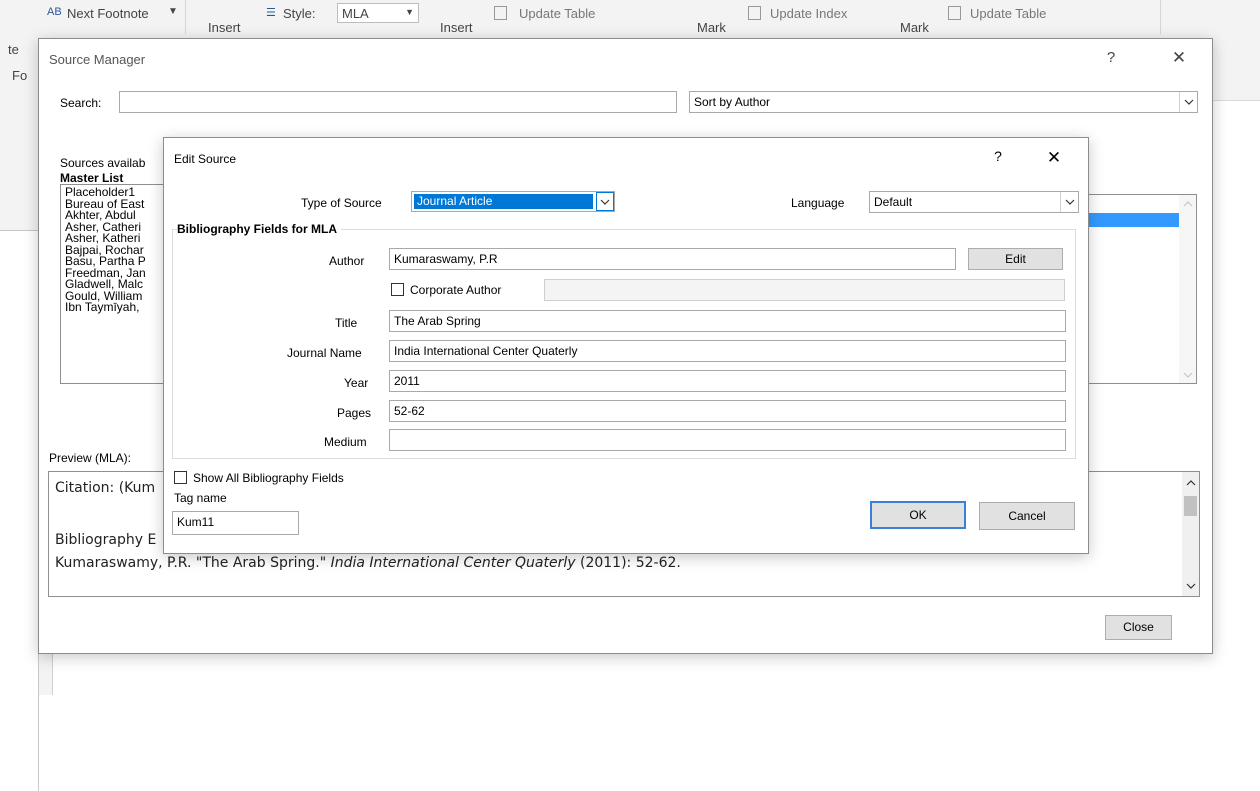 The image size is (1260, 791). What do you see at coordinates (259, 229) in the screenshot?
I see `group-label: Bibliography Fields for MLA` at bounding box center [259, 229].